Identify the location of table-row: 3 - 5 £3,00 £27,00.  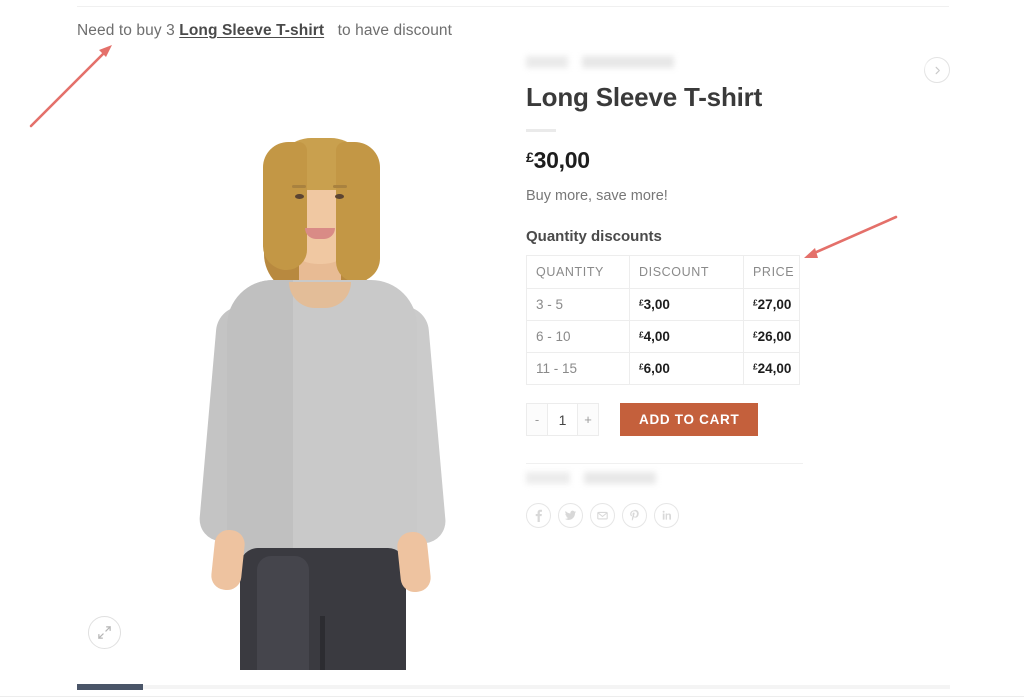
(663, 304).